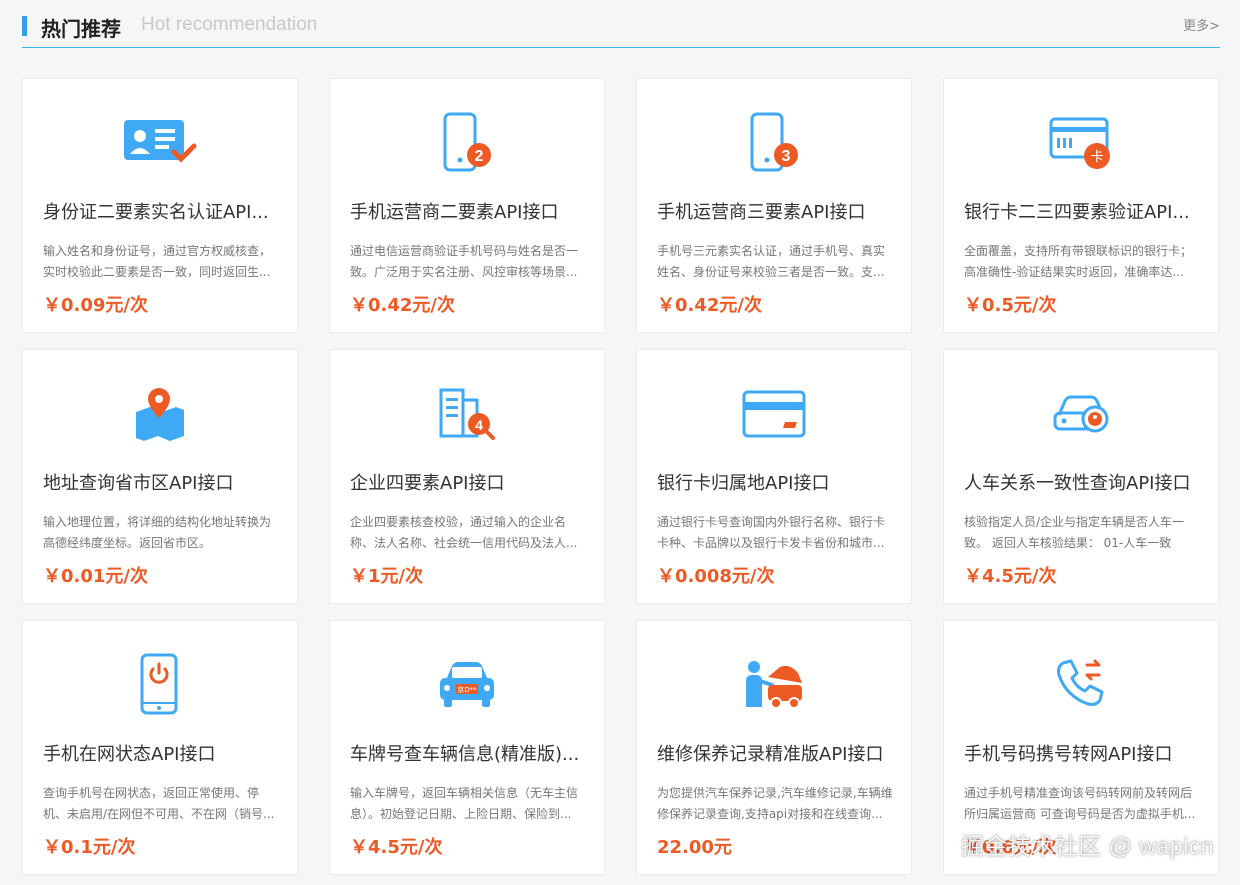  What do you see at coordinates (479, 425) in the screenshot?
I see `svg-text: 4` at bounding box center [479, 425].